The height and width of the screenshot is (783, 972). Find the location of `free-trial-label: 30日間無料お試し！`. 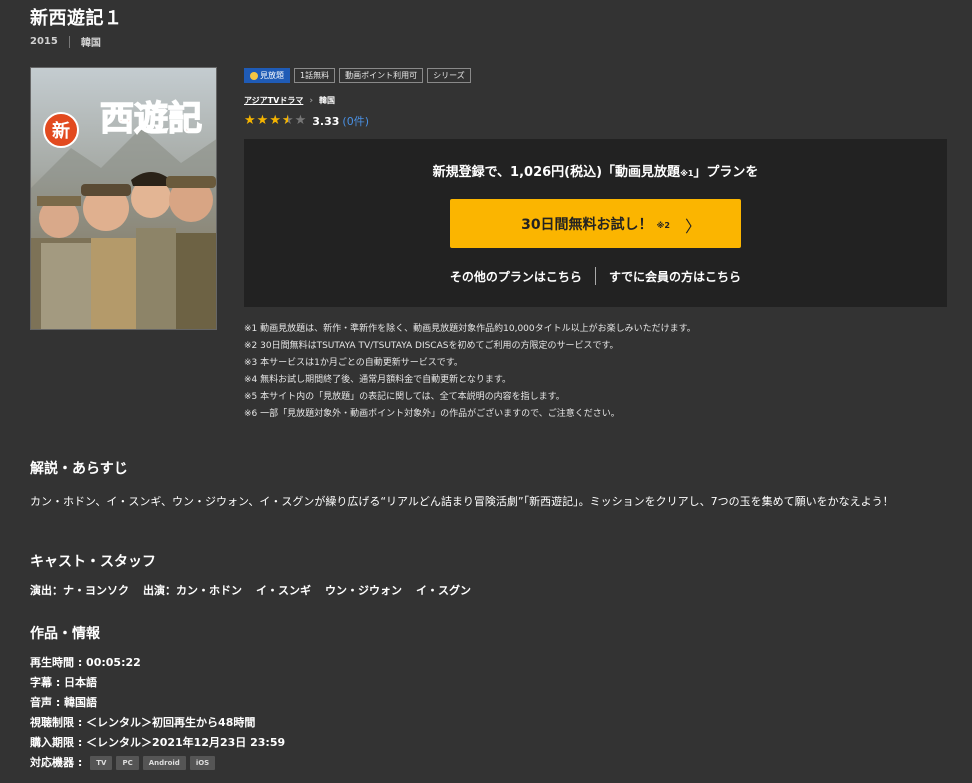

free-trial-label: 30日間無料お試し！ is located at coordinates (587, 224).